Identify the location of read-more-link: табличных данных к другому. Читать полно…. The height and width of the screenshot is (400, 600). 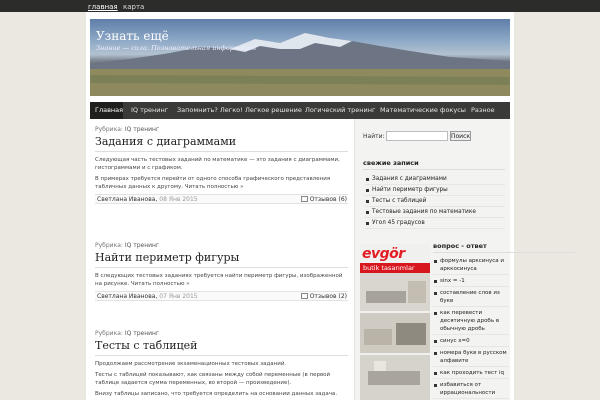
(169, 187).